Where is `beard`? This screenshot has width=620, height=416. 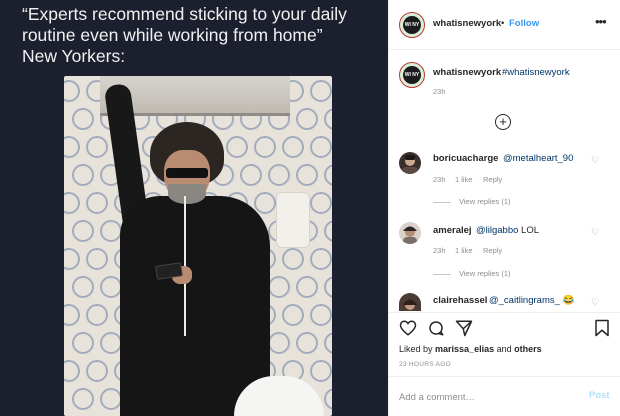 beard is located at coordinates (187, 194).